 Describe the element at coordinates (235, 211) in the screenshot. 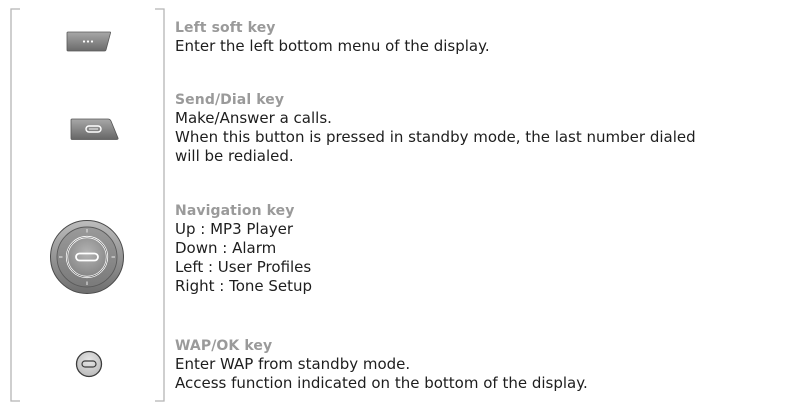

I see `key-title: Navigation key` at that location.